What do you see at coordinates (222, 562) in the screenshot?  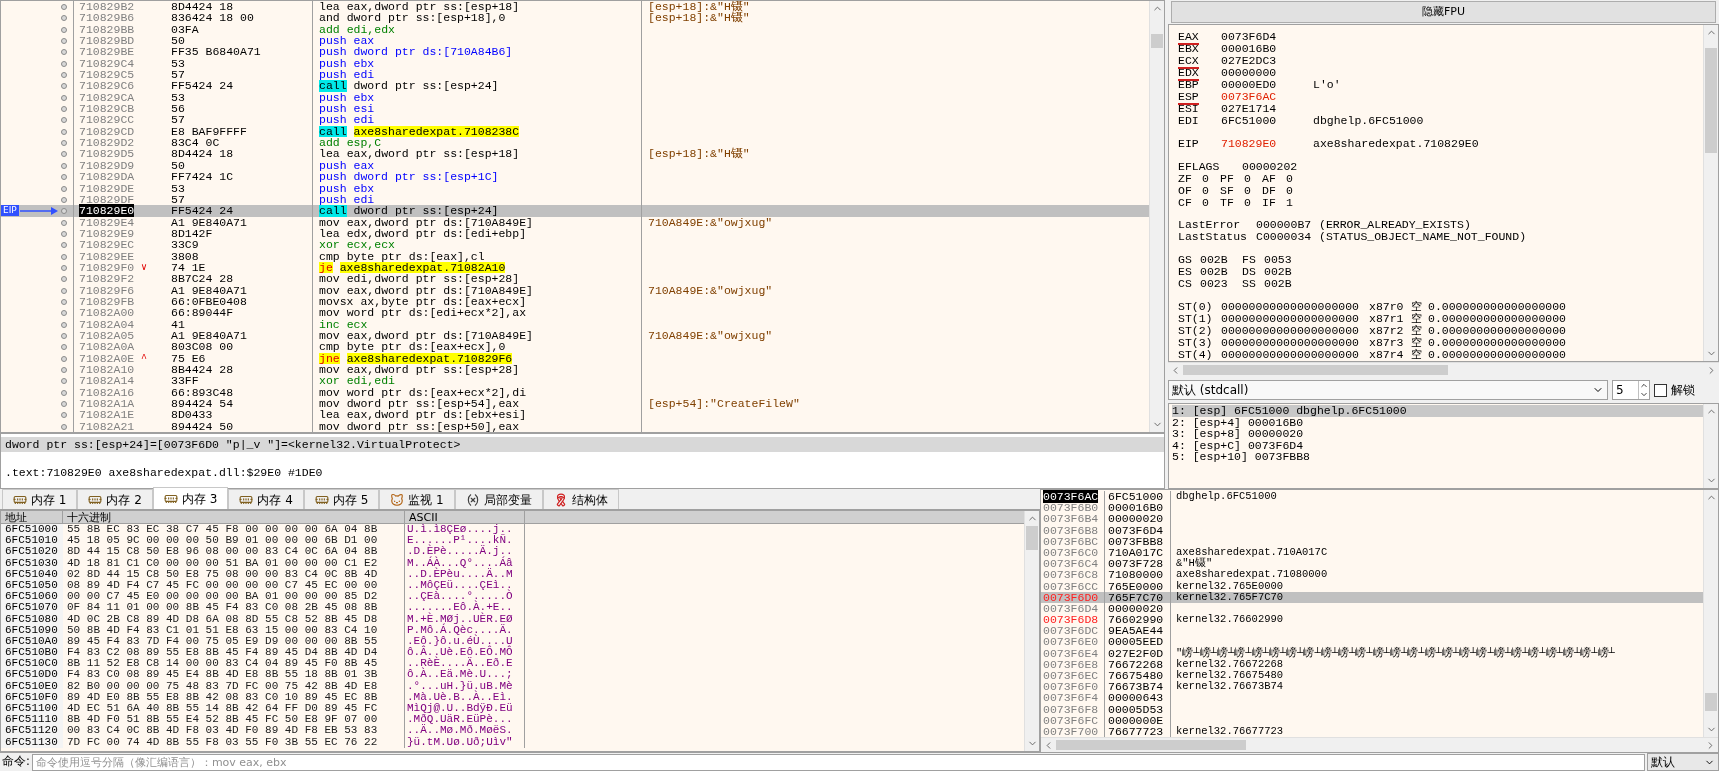 I see `memory-hex: 4D 18 81 C1 C0 00 00 00 51 BA 01 00 00 00 C1 E2` at bounding box center [222, 562].